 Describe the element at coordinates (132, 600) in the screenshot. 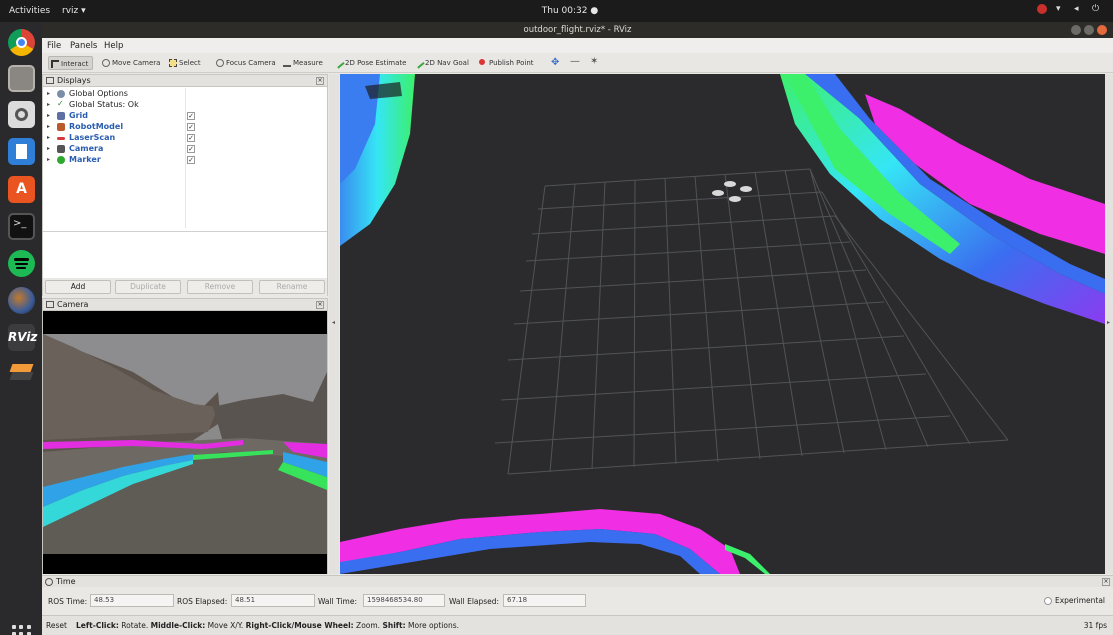

I see `ros-time-field: 48.53` at that location.